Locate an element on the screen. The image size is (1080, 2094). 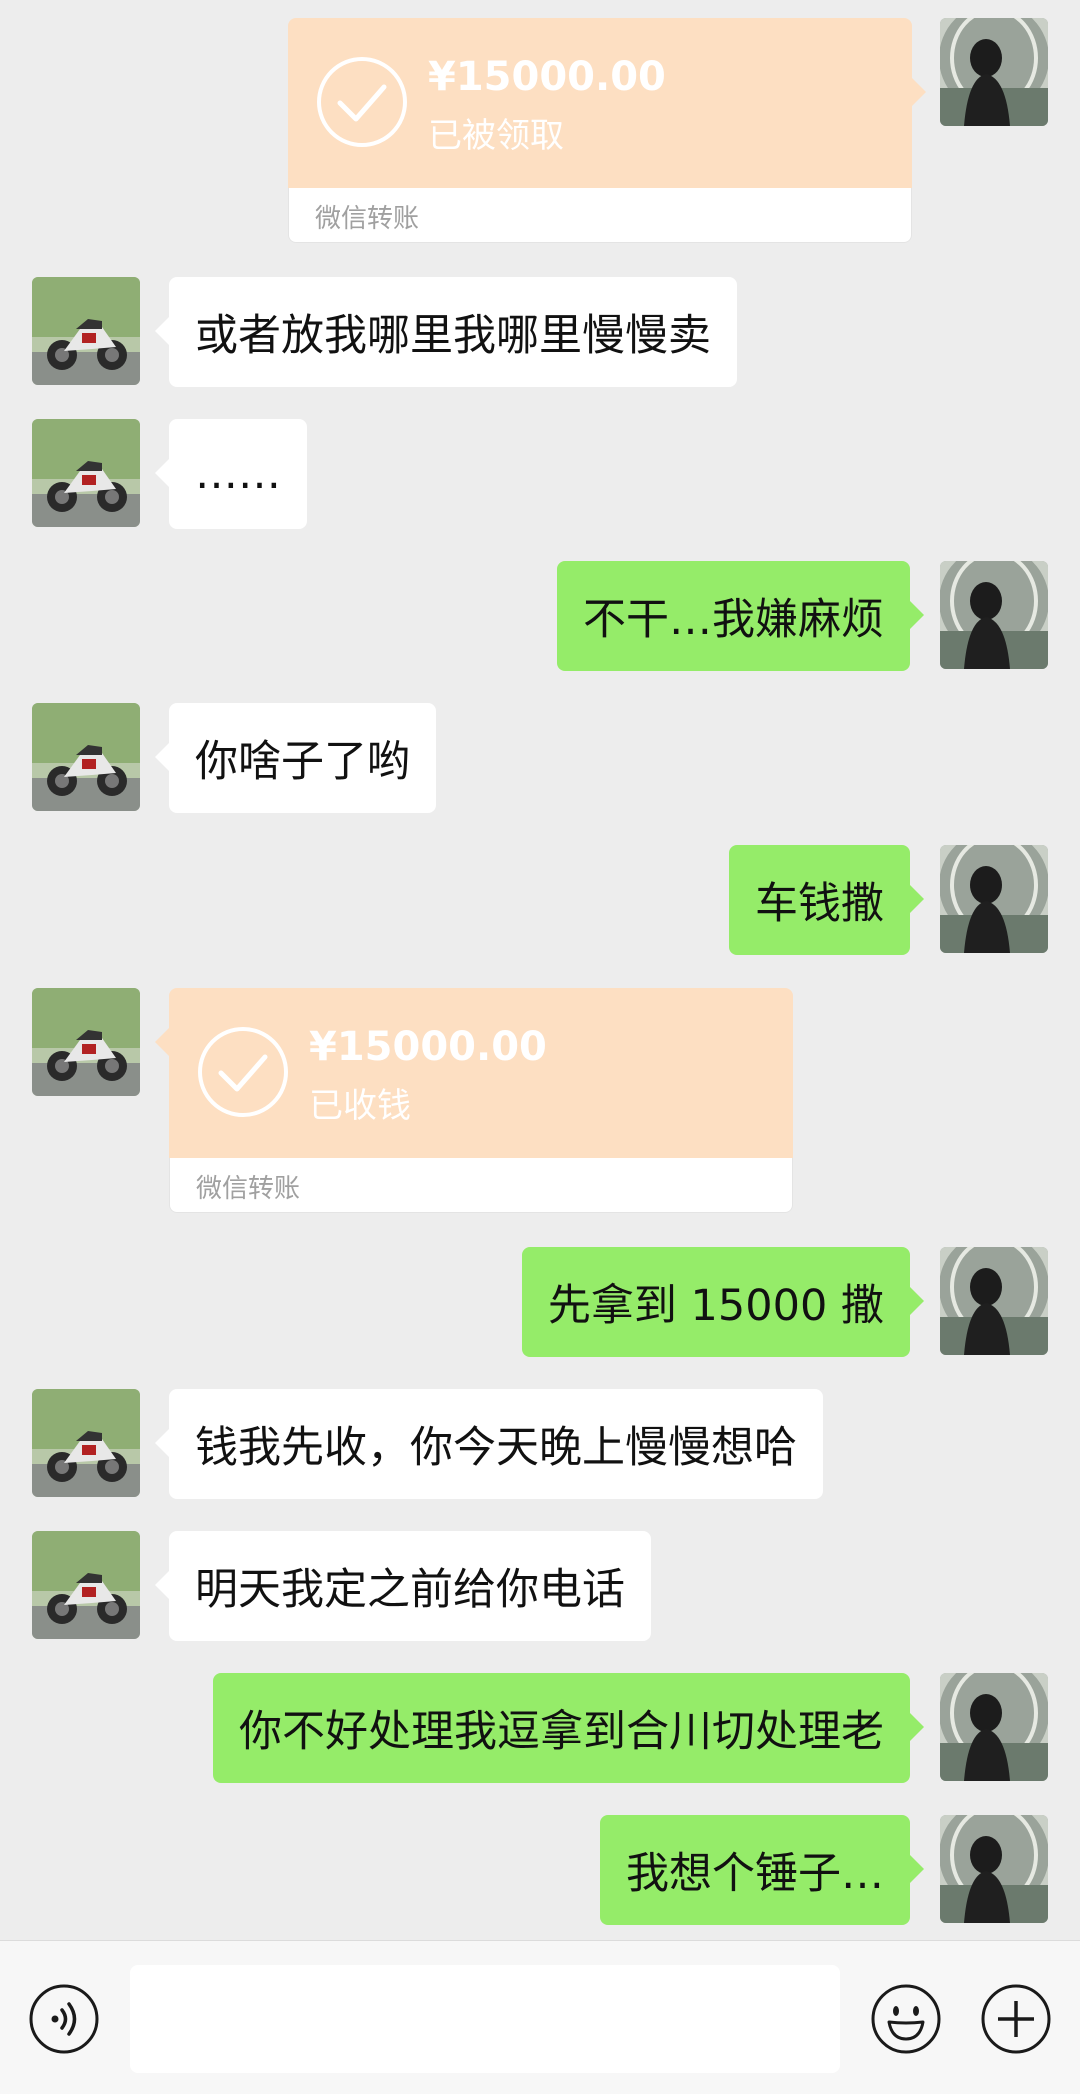
message-row: 明天我定之前给你电话 is located at coordinates (540, 1586).